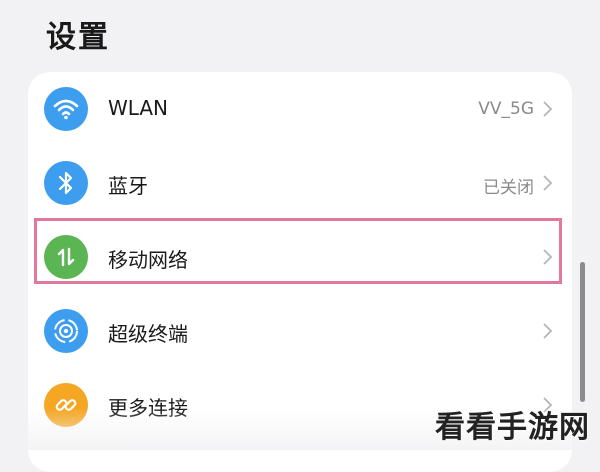 The image size is (600, 472). I want to click on settings-item-value: 已关闭, so click(508, 188).